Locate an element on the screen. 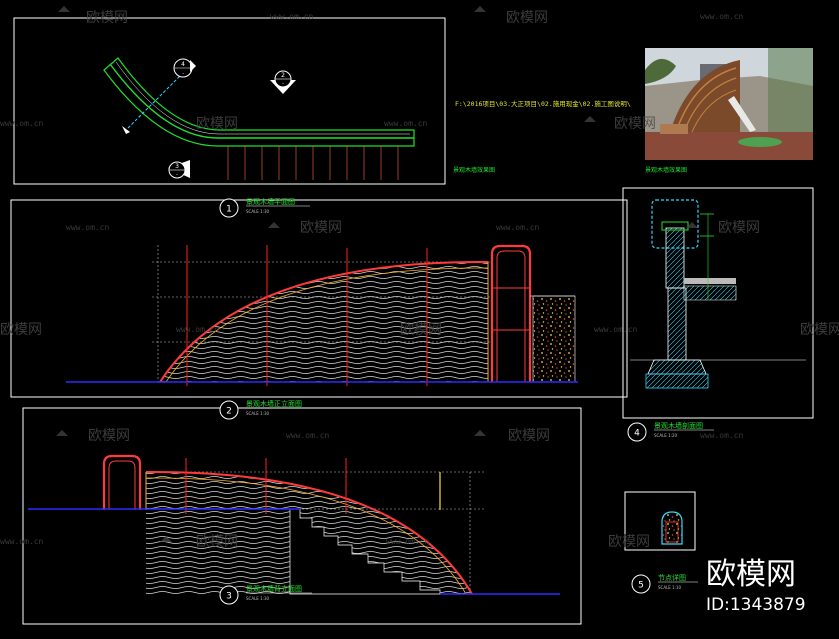  plan-view: 4 - 2 - 3 - is located at coordinates (229, 101).